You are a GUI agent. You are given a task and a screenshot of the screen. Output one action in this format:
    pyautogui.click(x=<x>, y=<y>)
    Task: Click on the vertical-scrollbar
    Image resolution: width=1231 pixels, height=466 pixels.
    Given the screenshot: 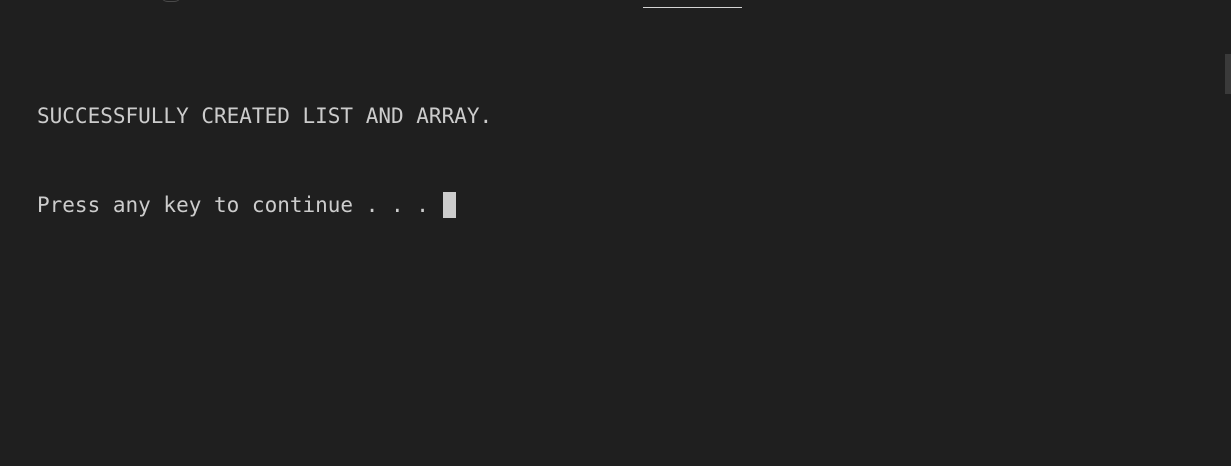 What is the action you would take?
    pyautogui.click(x=1228, y=233)
    